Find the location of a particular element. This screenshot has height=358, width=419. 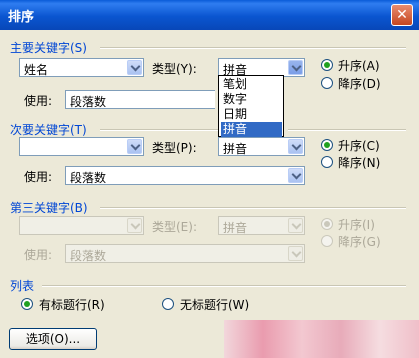

list-group-label: 列表 is located at coordinates (22, 286).